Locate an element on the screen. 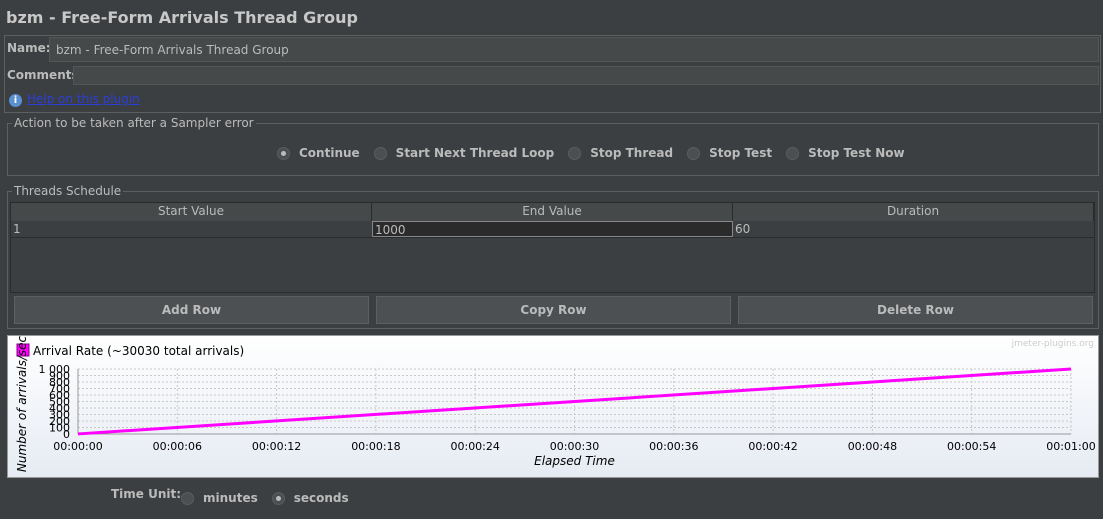 The height and width of the screenshot is (519, 1103). column-header-end-value: End Value is located at coordinates (552, 212).